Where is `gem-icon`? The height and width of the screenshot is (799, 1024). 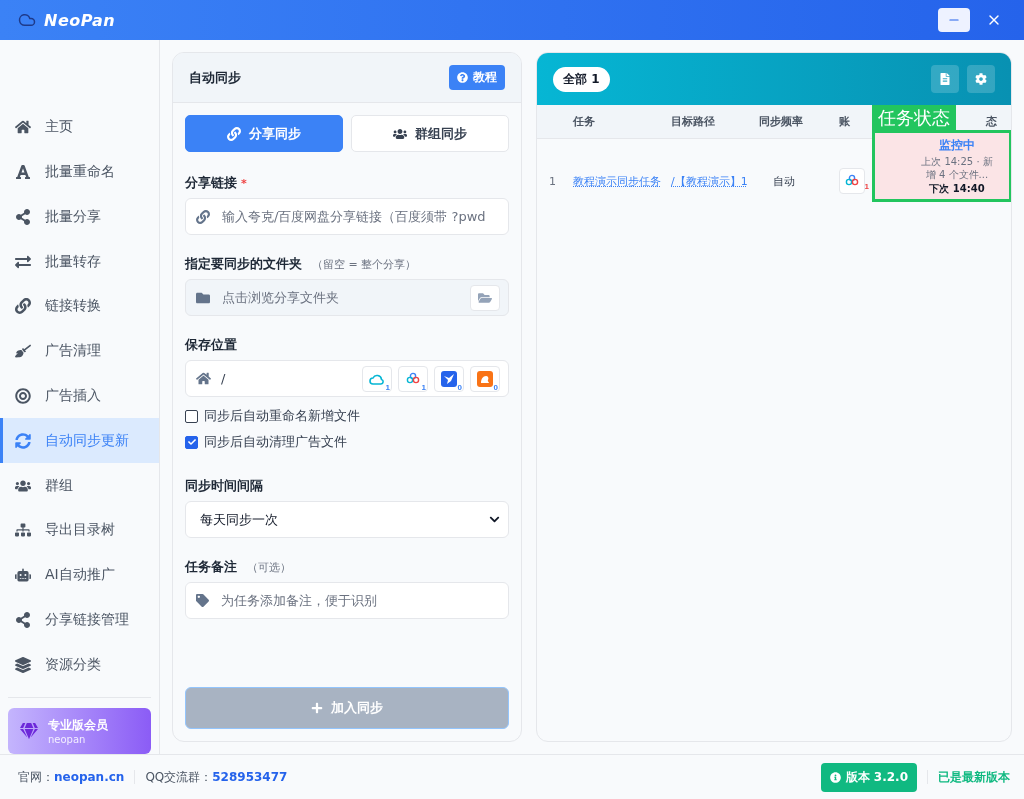
gem-icon is located at coordinates (29, 730).